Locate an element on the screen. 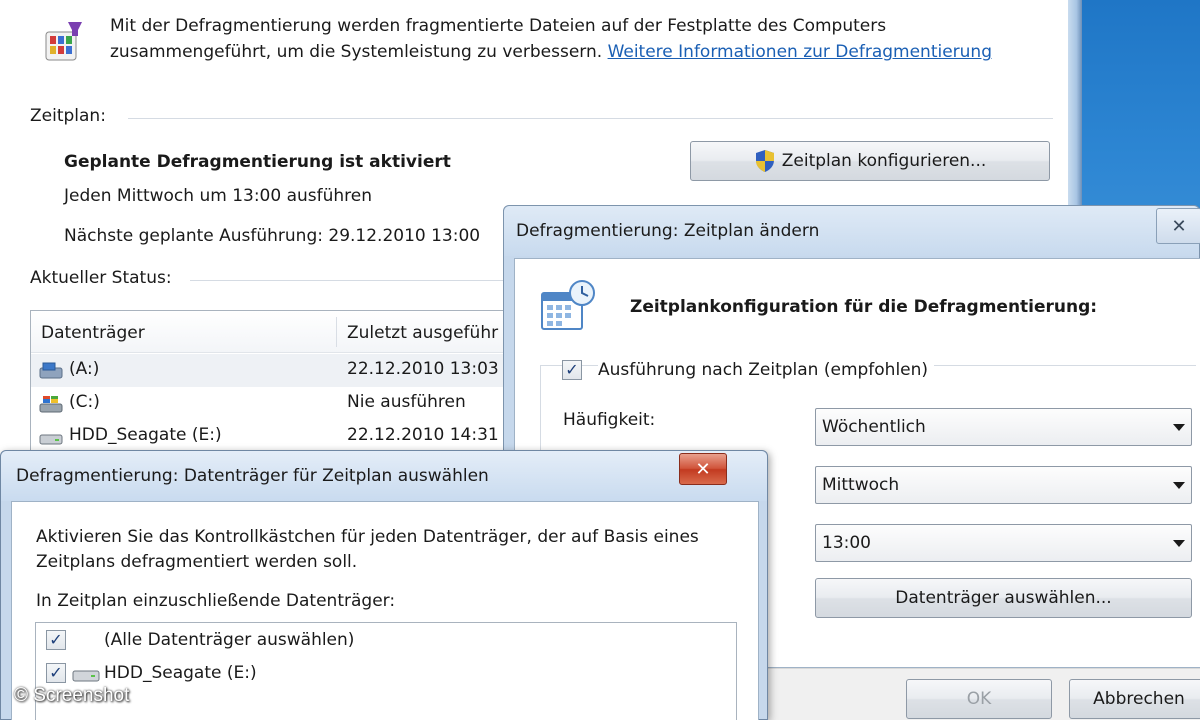 The height and width of the screenshot is (720, 1200). column-header-drive: Datenträger is located at coordinates (93, 333).